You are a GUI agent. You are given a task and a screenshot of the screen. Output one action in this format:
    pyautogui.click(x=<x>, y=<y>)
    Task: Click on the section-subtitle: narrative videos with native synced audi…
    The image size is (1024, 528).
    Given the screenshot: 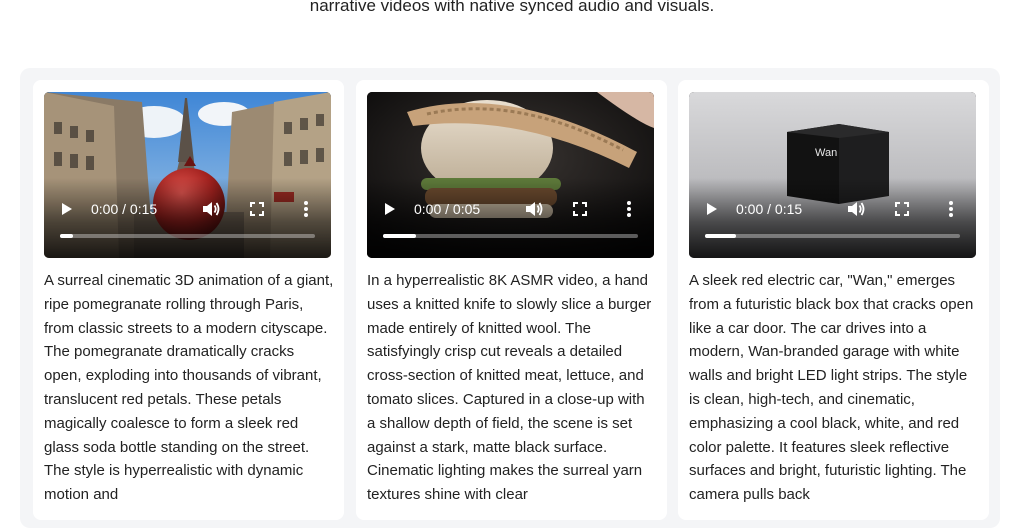 What is the action you would take?
    pyautogui.click(x=512, y=7)
    